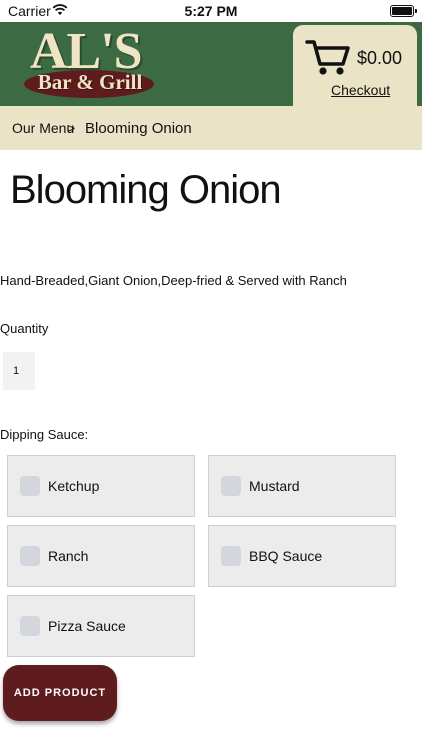  I want to click on checkout-link: Checkout, so click(360, 90).